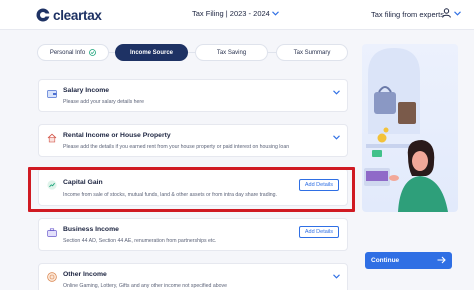 This screenshot has height=290, width=474. I want to click on step-income-source: Income Source, so click(151, 52).